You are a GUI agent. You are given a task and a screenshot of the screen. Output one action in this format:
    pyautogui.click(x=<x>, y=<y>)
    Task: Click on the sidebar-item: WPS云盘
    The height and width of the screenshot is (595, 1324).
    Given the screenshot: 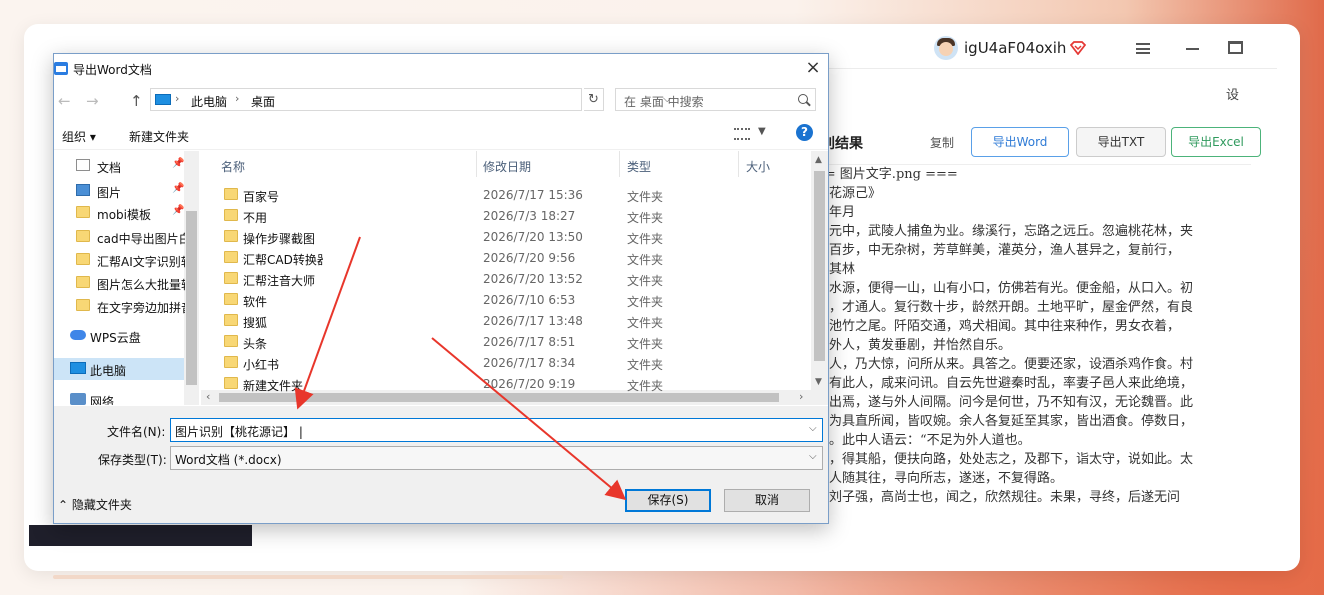 What is the action you would take?
    pyautogui.click(x=119, y=336)
    